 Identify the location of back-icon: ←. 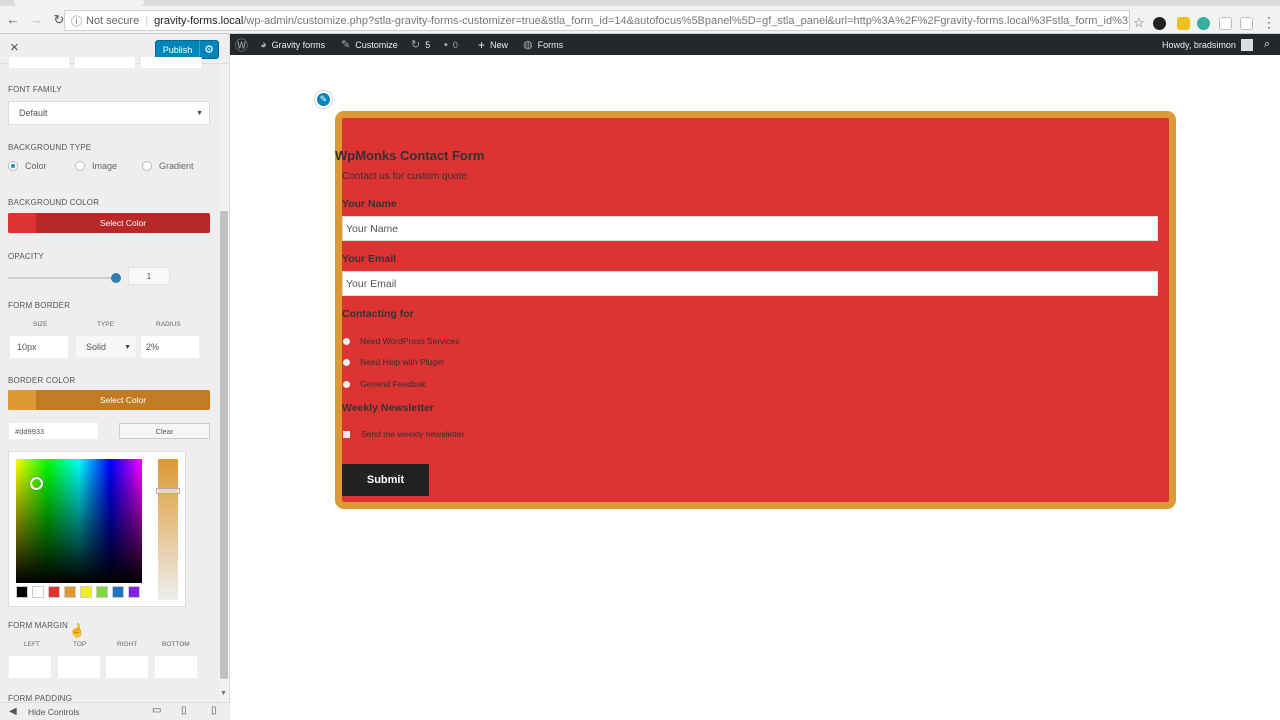
(13, 20).